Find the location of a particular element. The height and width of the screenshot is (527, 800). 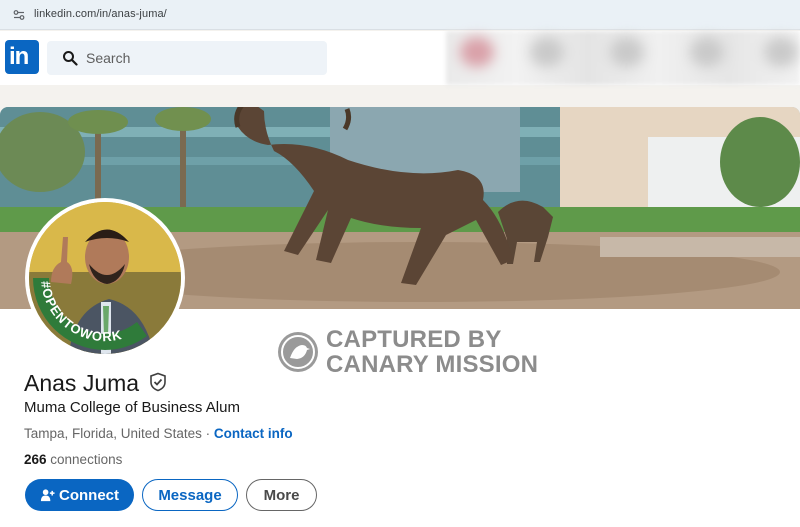

profile-photo: #OPENTOWORK is located at coordinates (105, 278).